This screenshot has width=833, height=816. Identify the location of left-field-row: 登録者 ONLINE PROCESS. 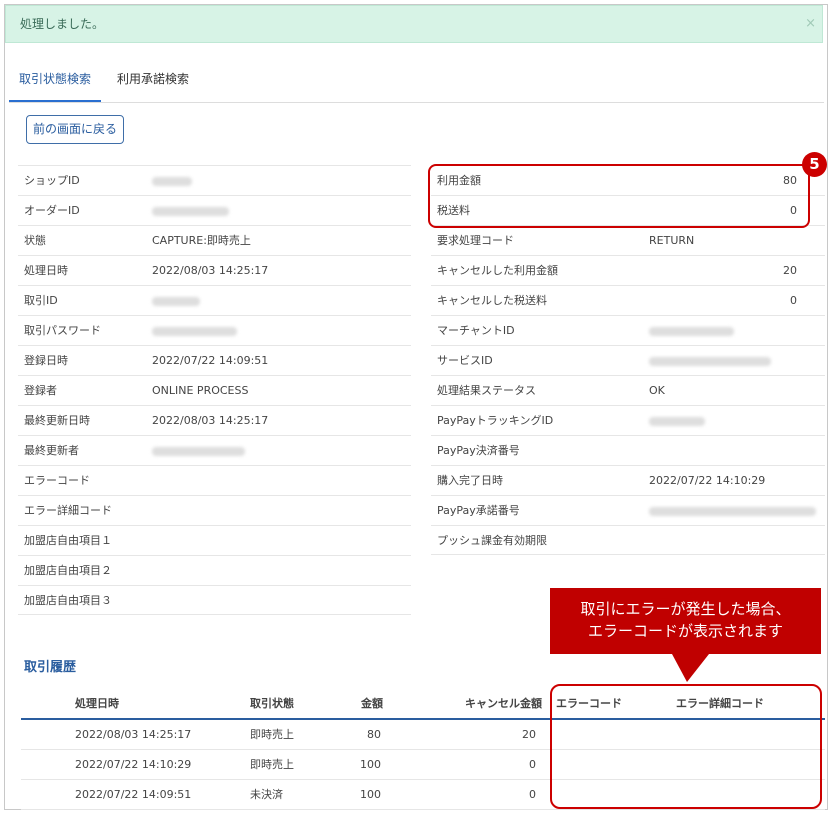
(214, 390).